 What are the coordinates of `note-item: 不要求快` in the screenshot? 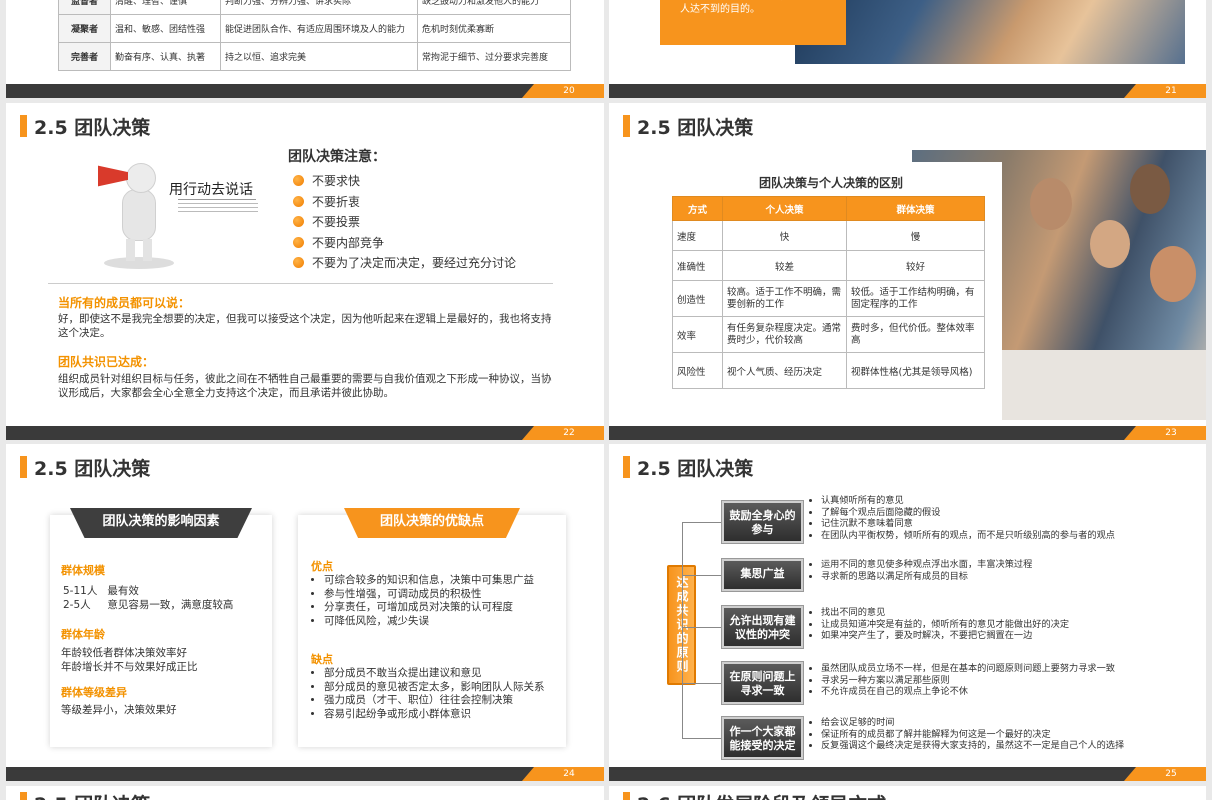 It's located at (404, 181).